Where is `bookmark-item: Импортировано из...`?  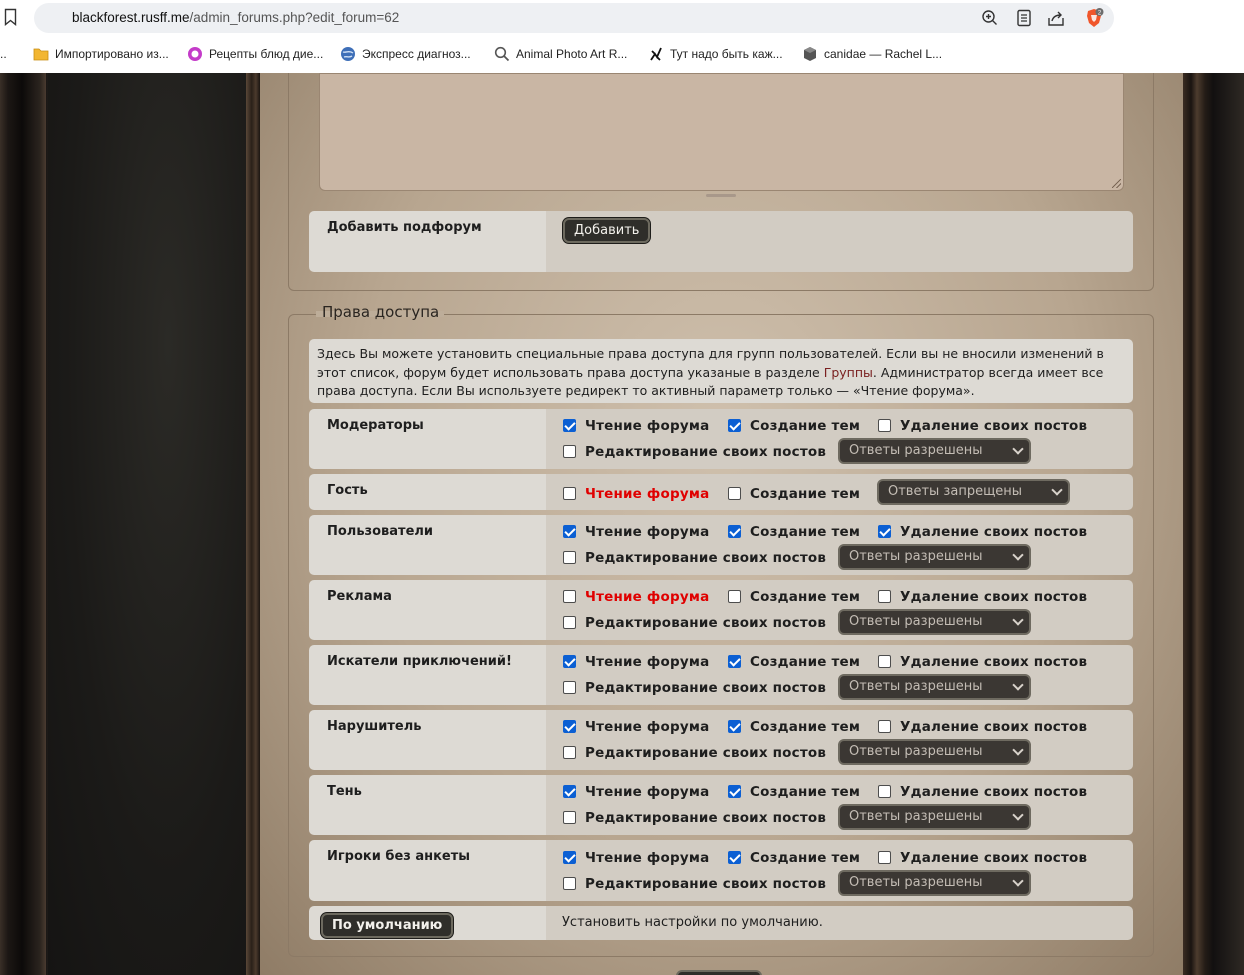 bookmark-item: Импортировано из... is located at coordinates (101, 54).